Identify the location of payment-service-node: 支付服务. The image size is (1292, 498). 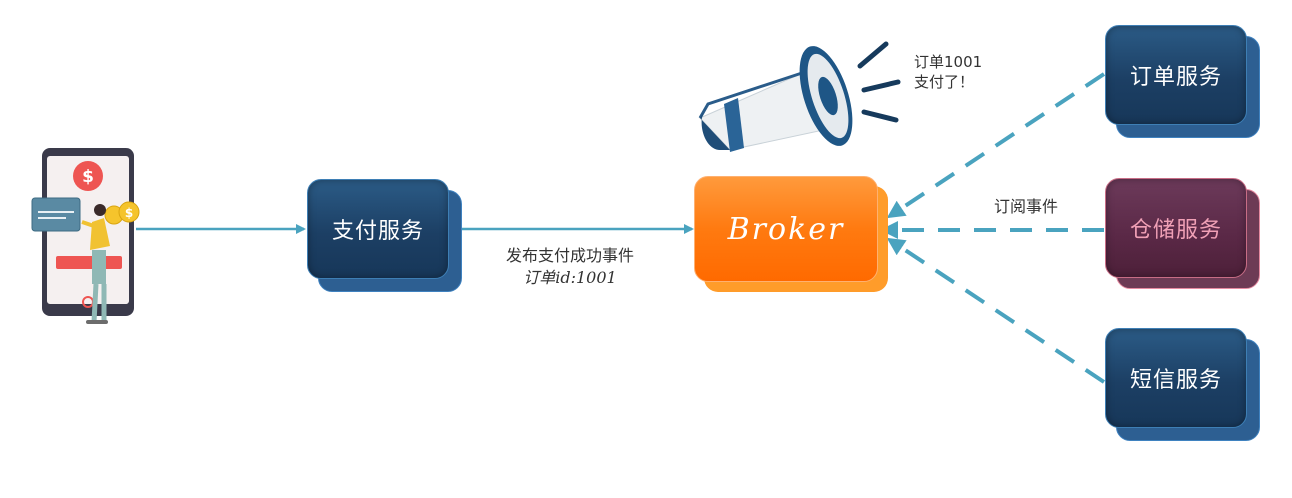
(378, 229).